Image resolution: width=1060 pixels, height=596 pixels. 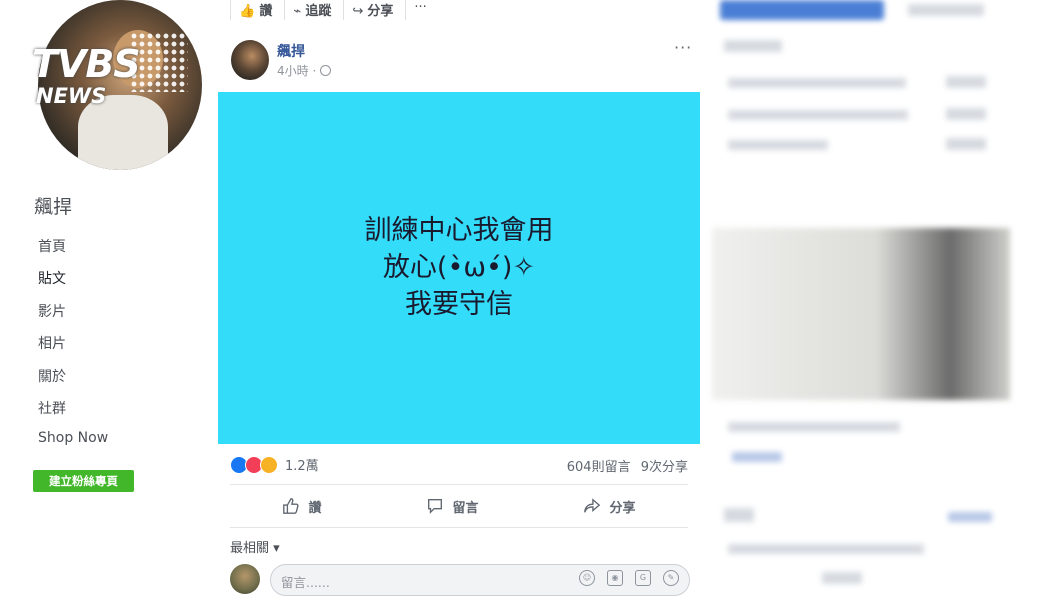 I want to click on image-line-2: 放心(•̀ω•́)✧, so click(x=459, y=267).